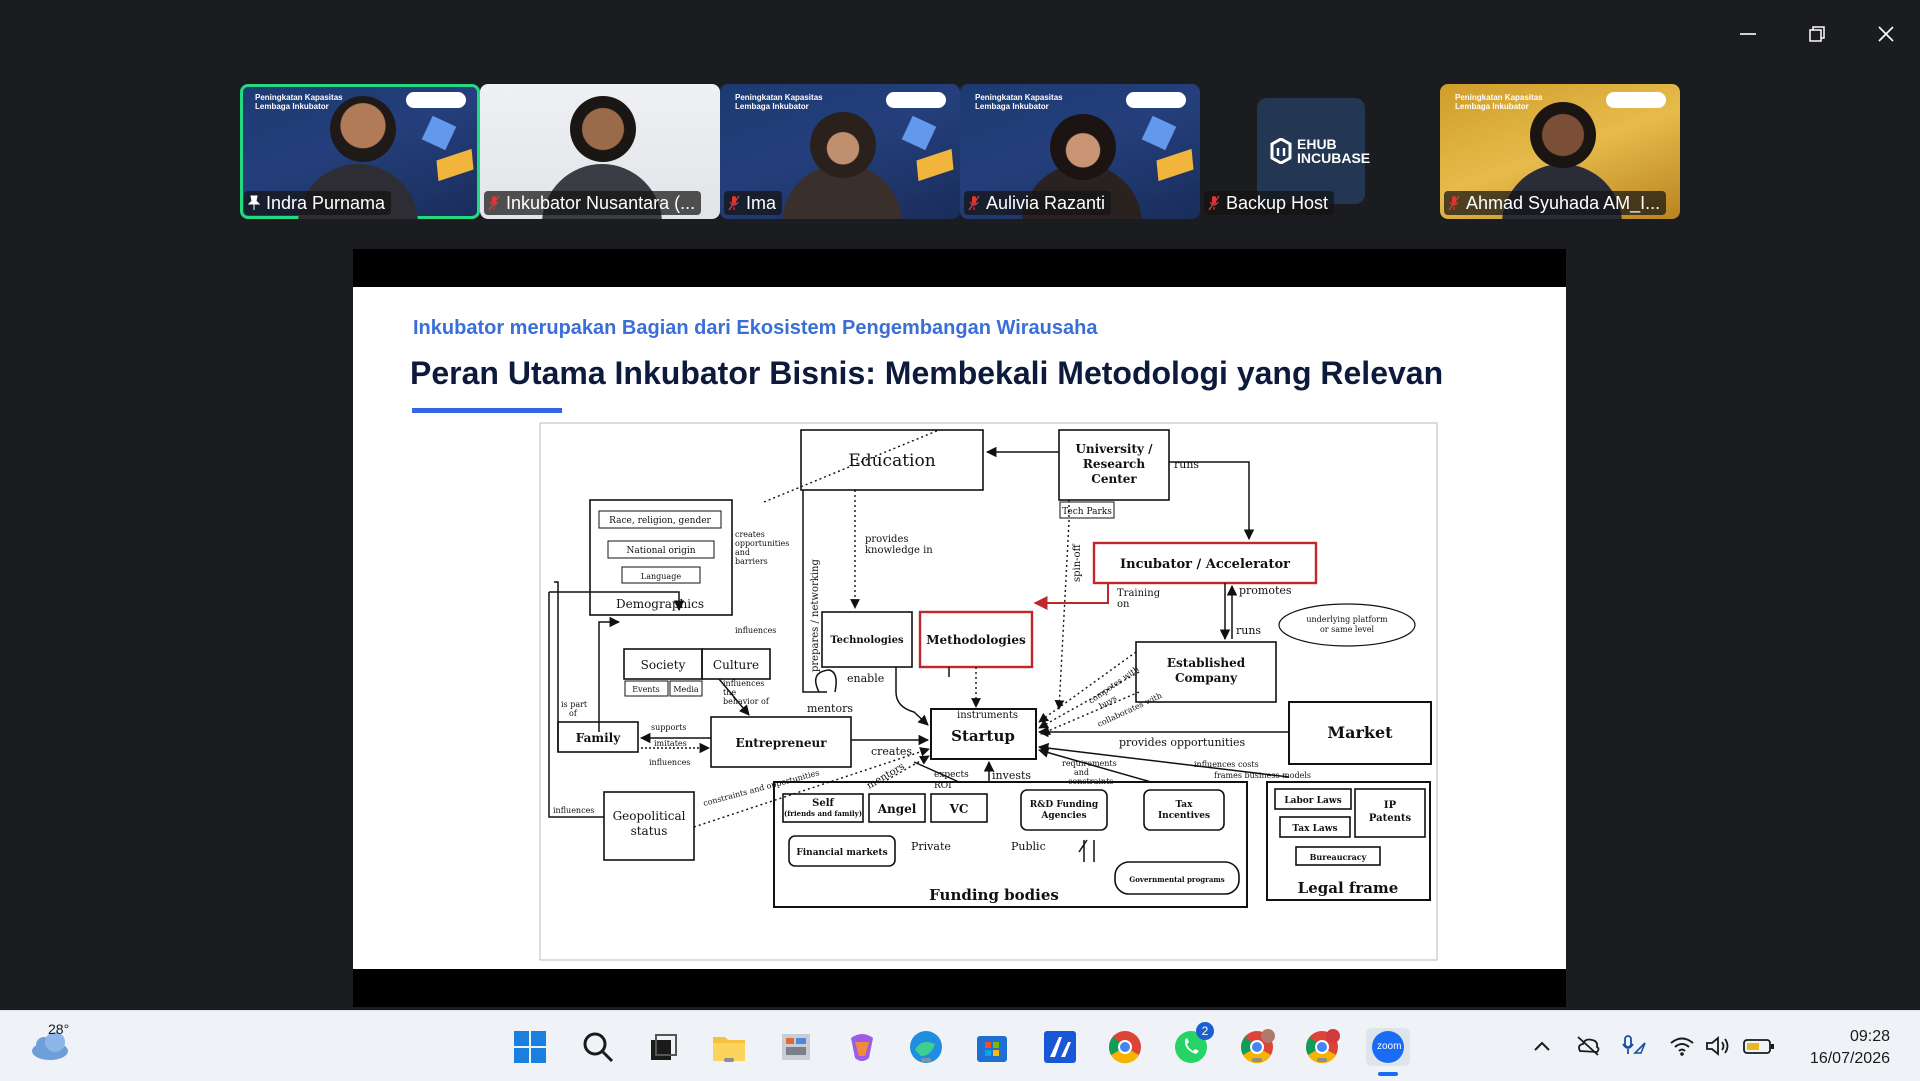 This screenshot has height=1081, width=1920. Describe the element at coordinates (254, 202) in the screenshot. I see `pin-icon` at that location.